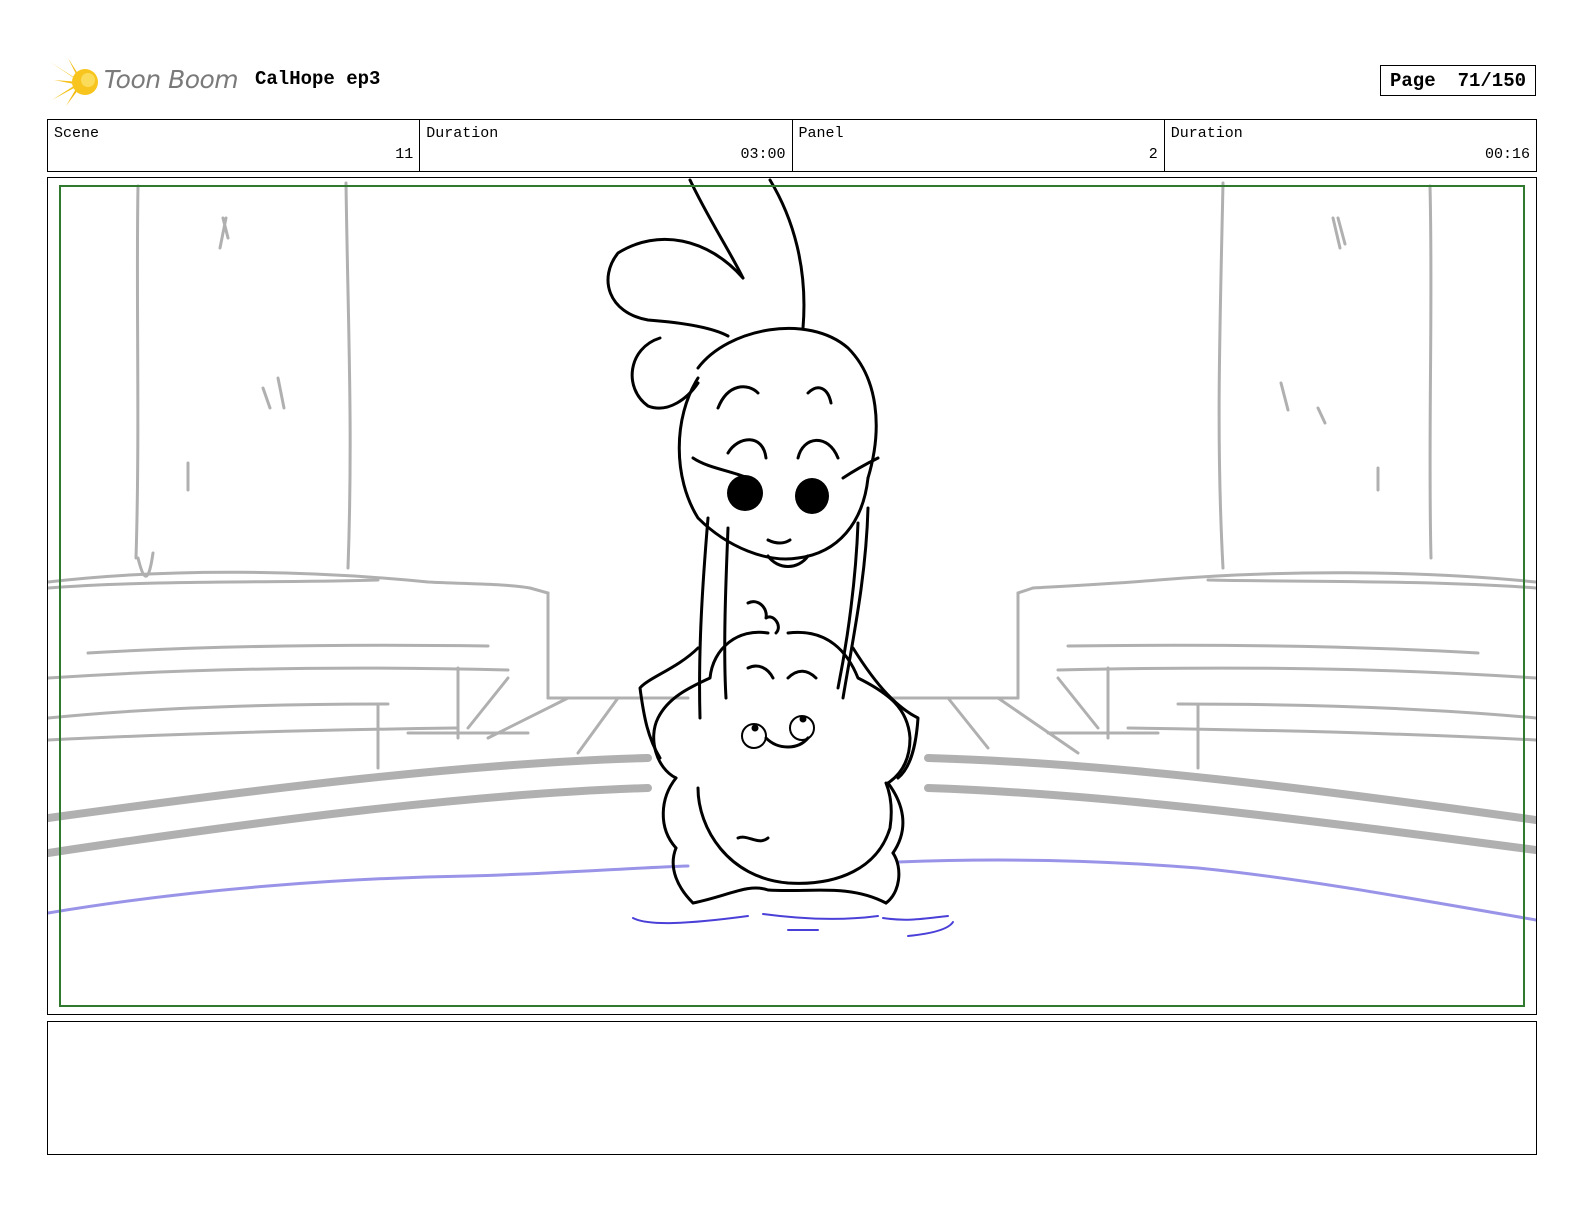  I want to click on scene-value: 11, so click(404, 154).